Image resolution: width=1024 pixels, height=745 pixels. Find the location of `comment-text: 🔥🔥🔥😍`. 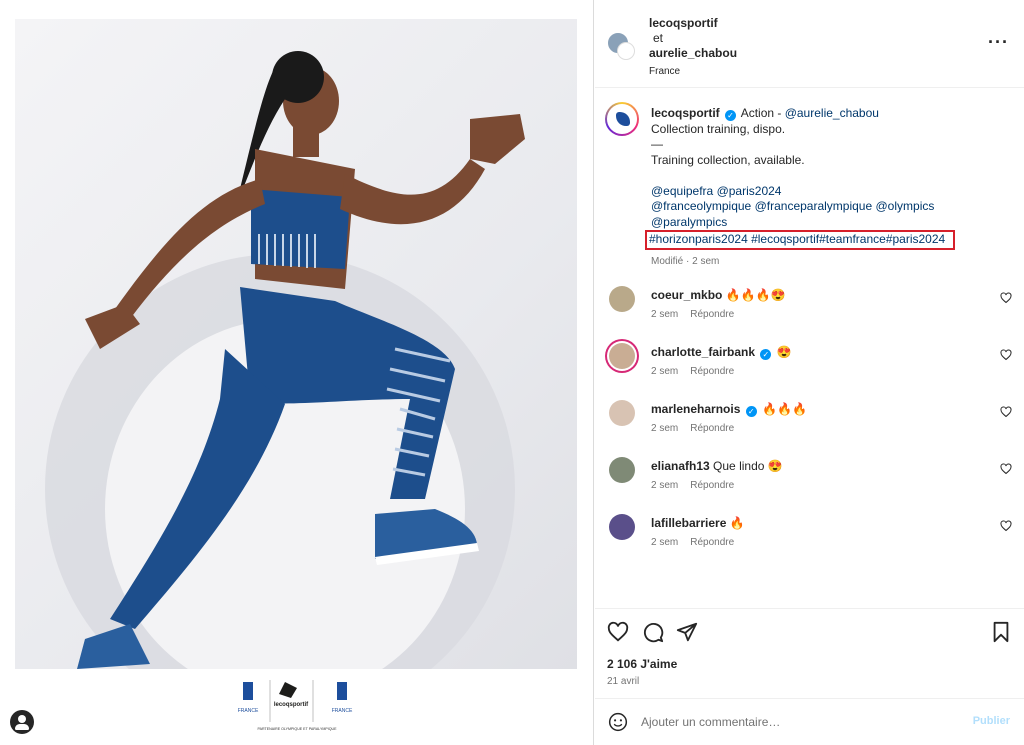

comment-text: 🔥🔥🔥😍 is located at coordinates (755, 295).